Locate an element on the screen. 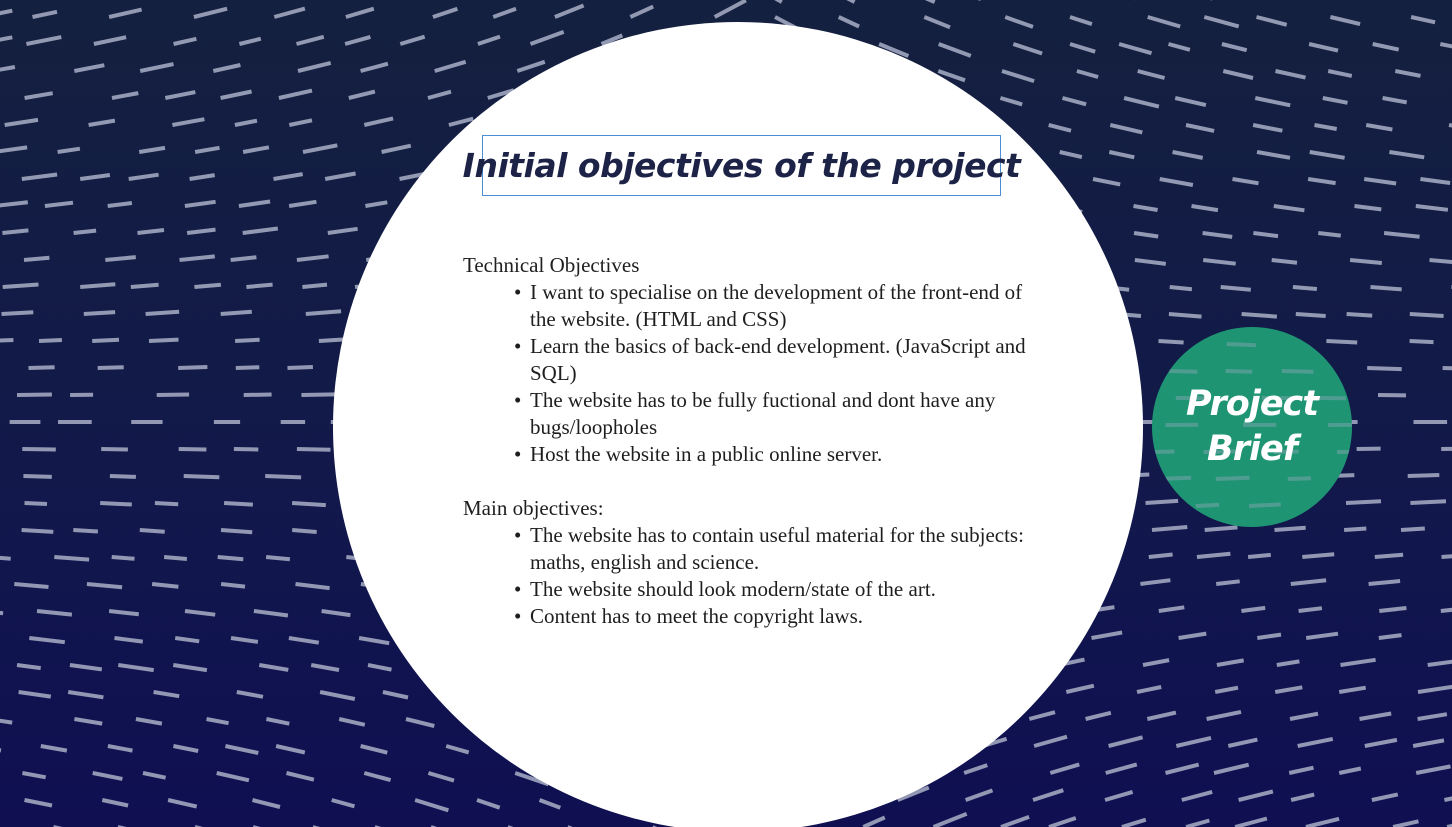  project-brief-badge: Project Brief is located at coordinates (1252, 427).